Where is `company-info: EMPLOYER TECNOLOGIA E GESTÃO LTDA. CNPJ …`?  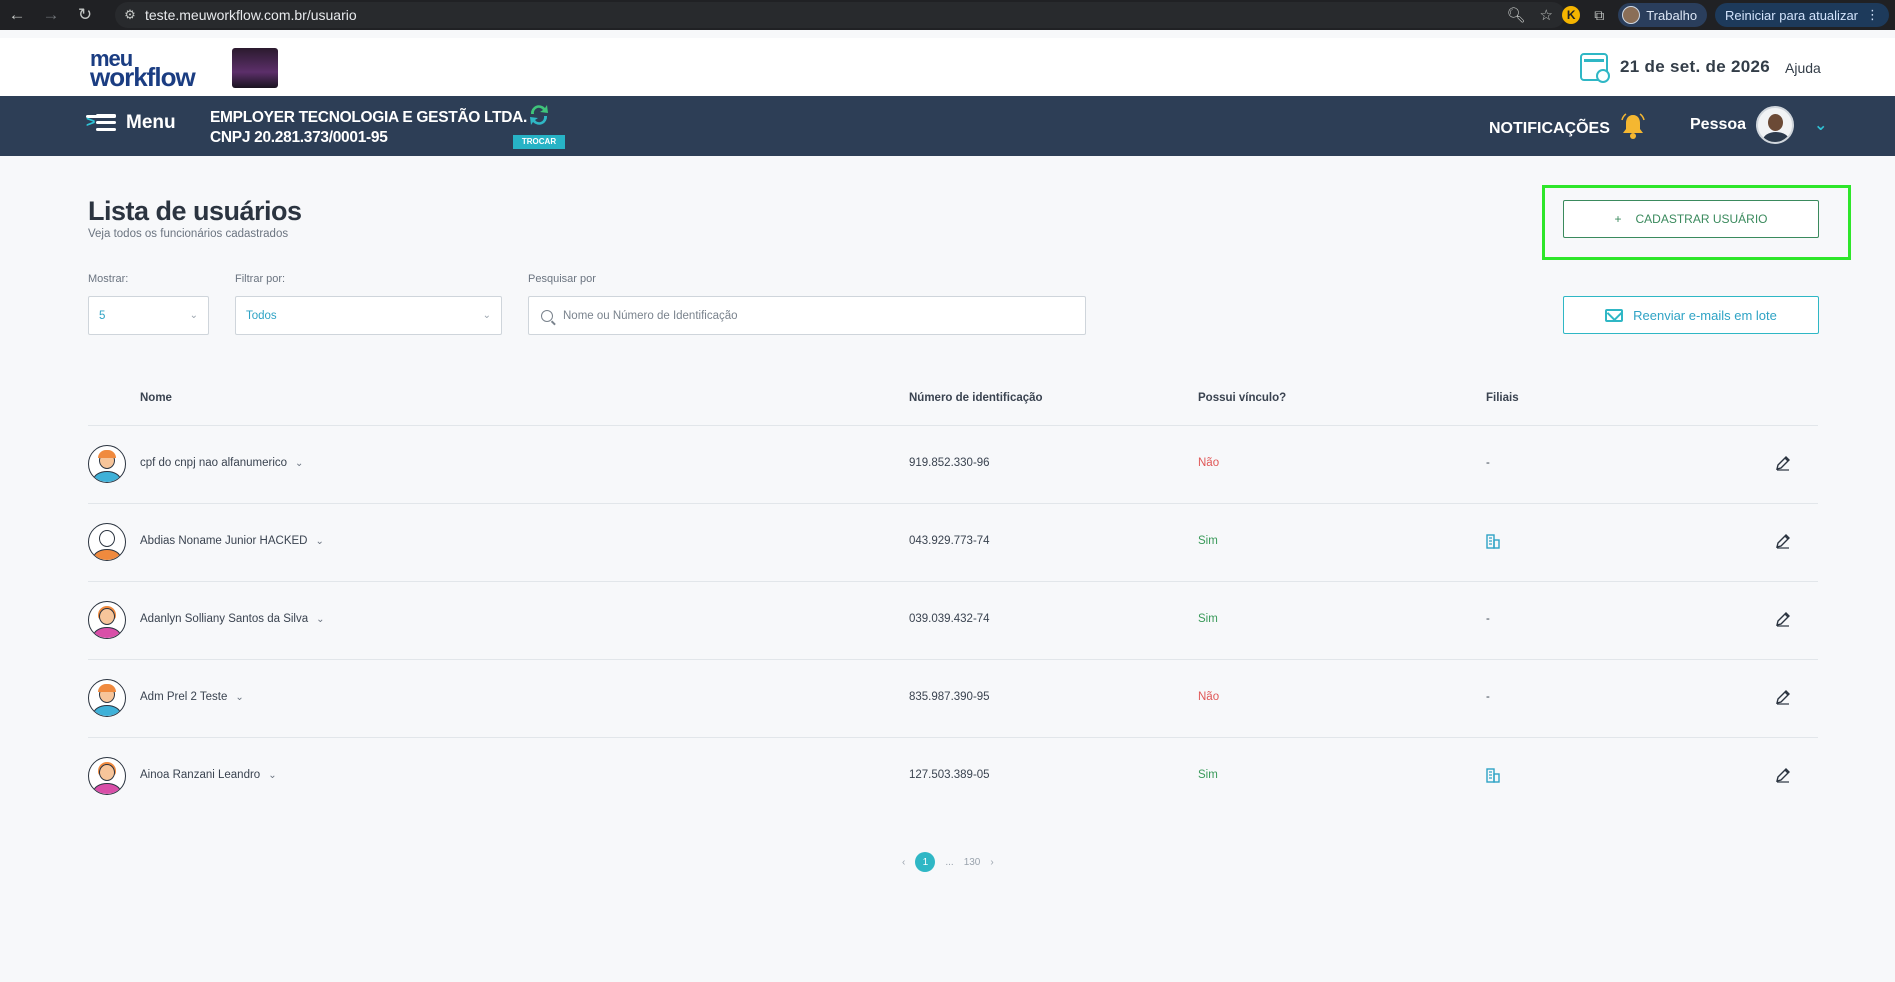 company-info: EMPLOYER TECNOLOGIA E GESTÃO LTDA. CNPJ … is located at coordinates (368, 128).